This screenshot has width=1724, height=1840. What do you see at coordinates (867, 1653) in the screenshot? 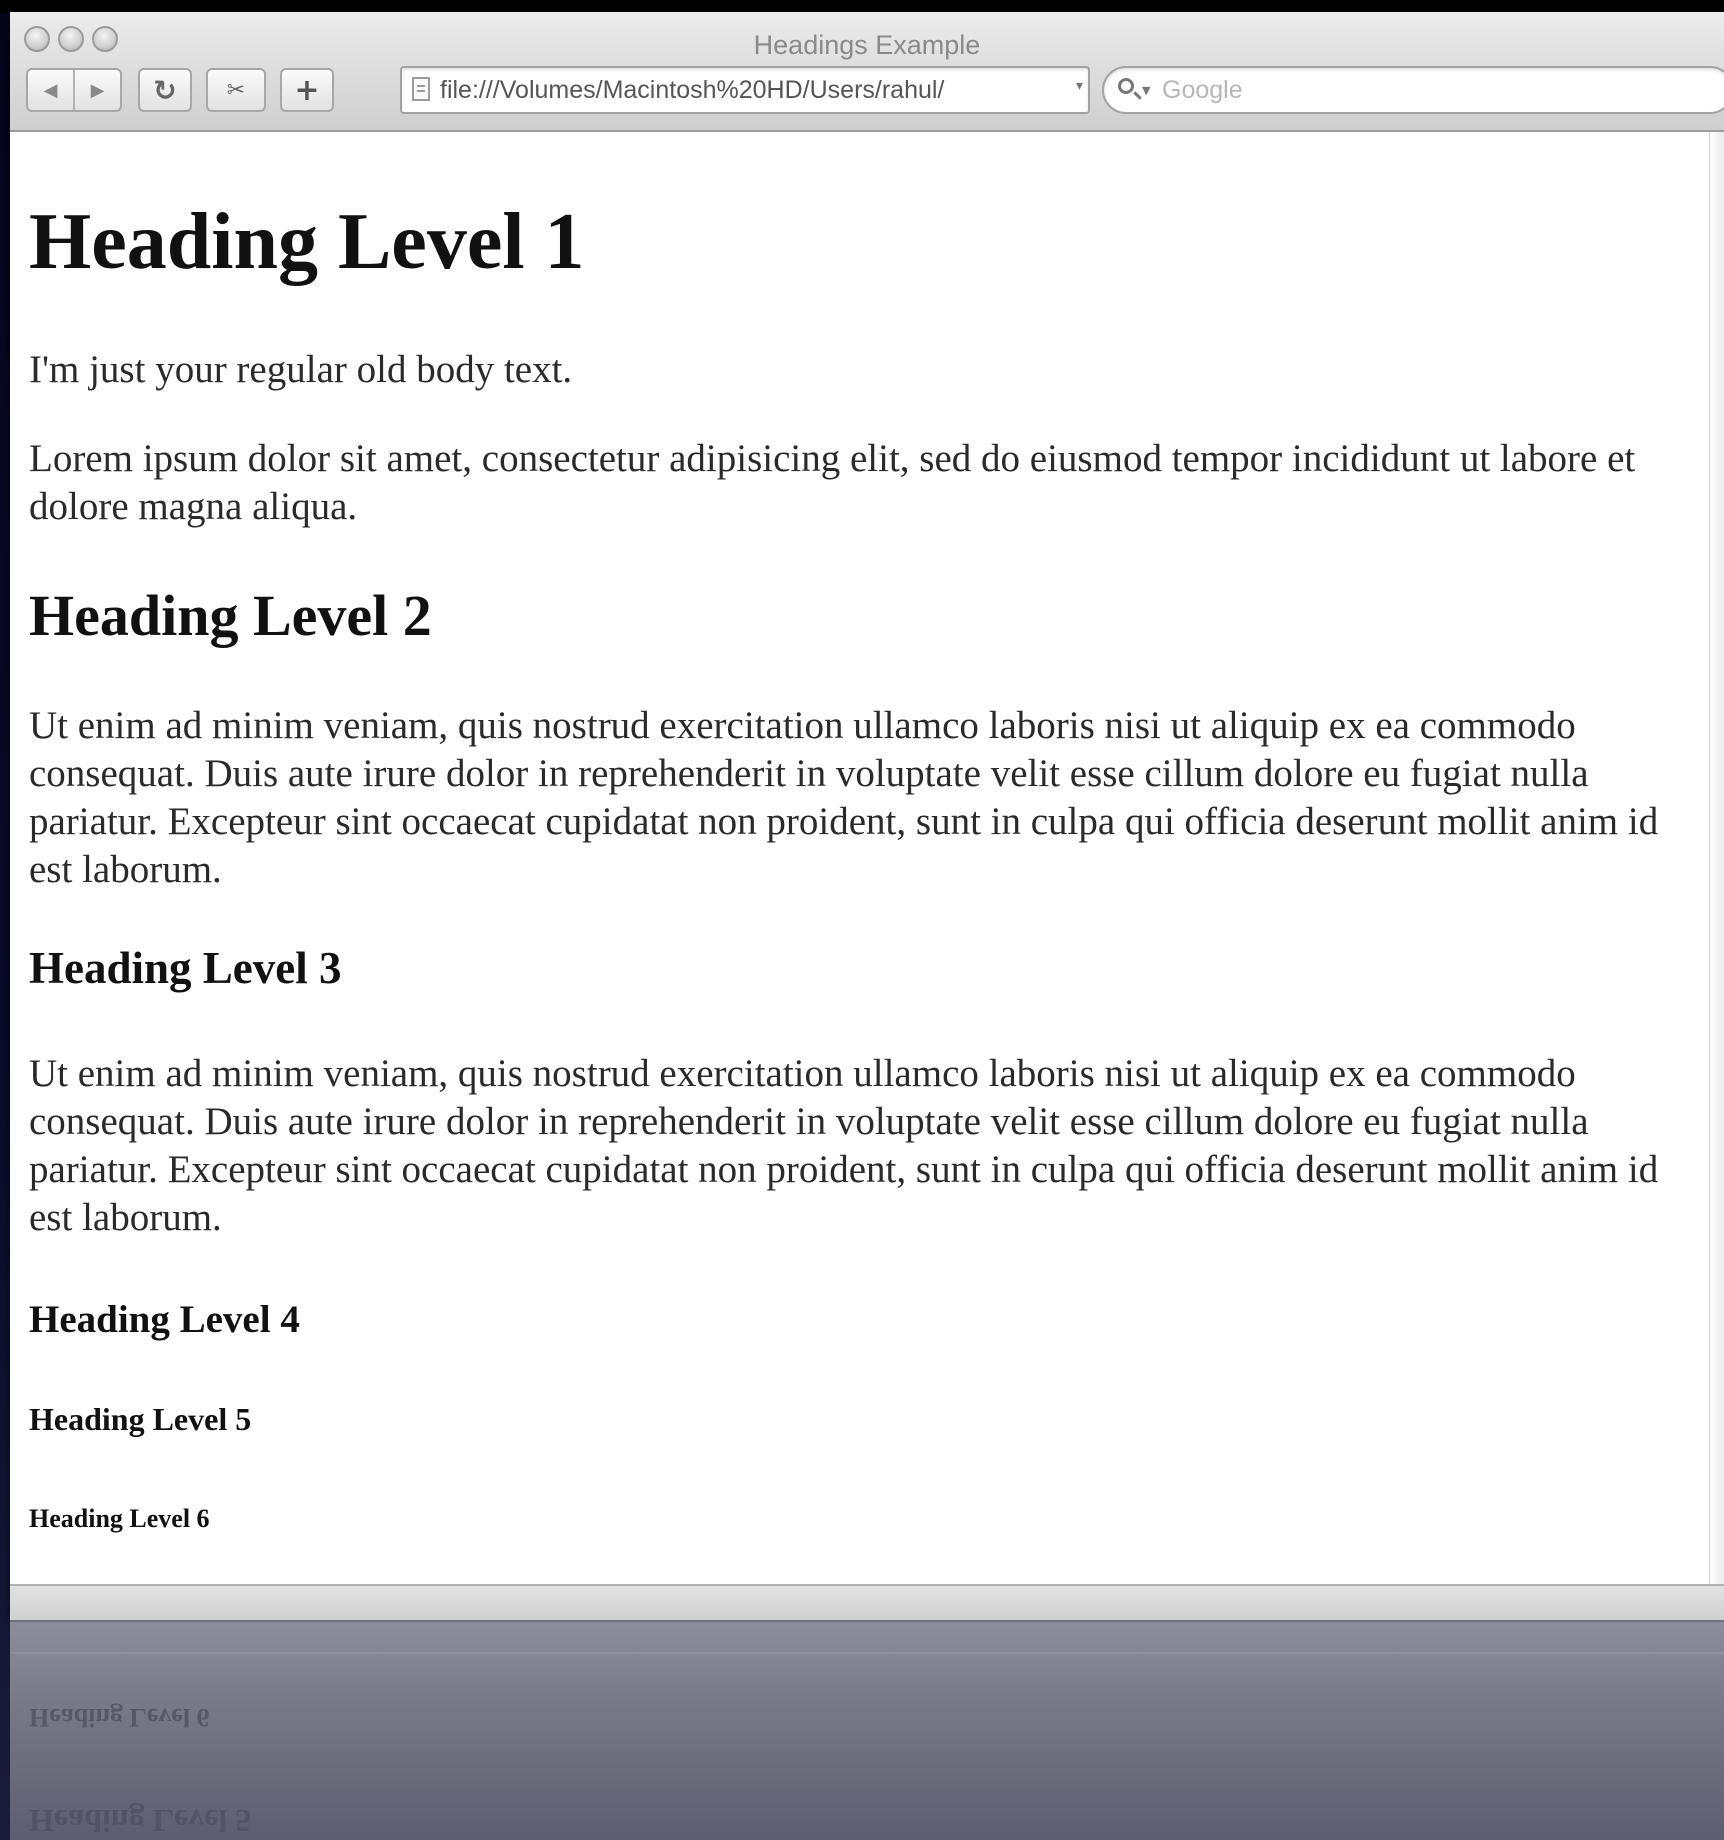
I see `reflection-edge` at bounding box center [867, 1653].